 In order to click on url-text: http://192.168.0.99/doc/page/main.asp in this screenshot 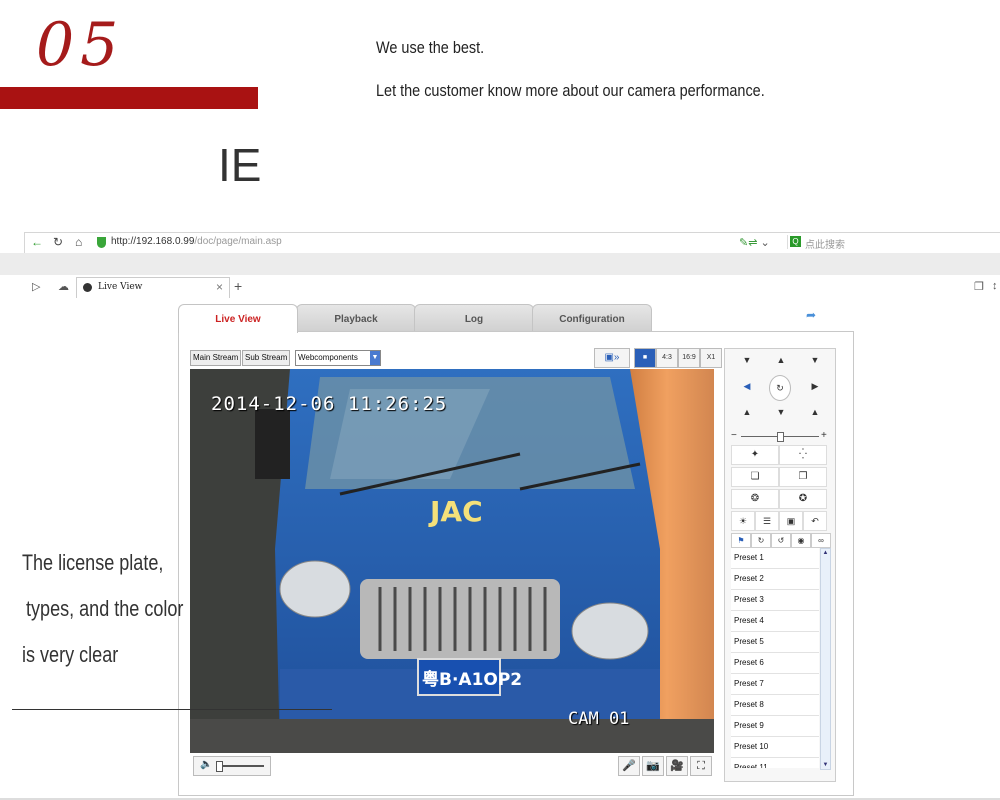, I will do `click(196, 241)`.